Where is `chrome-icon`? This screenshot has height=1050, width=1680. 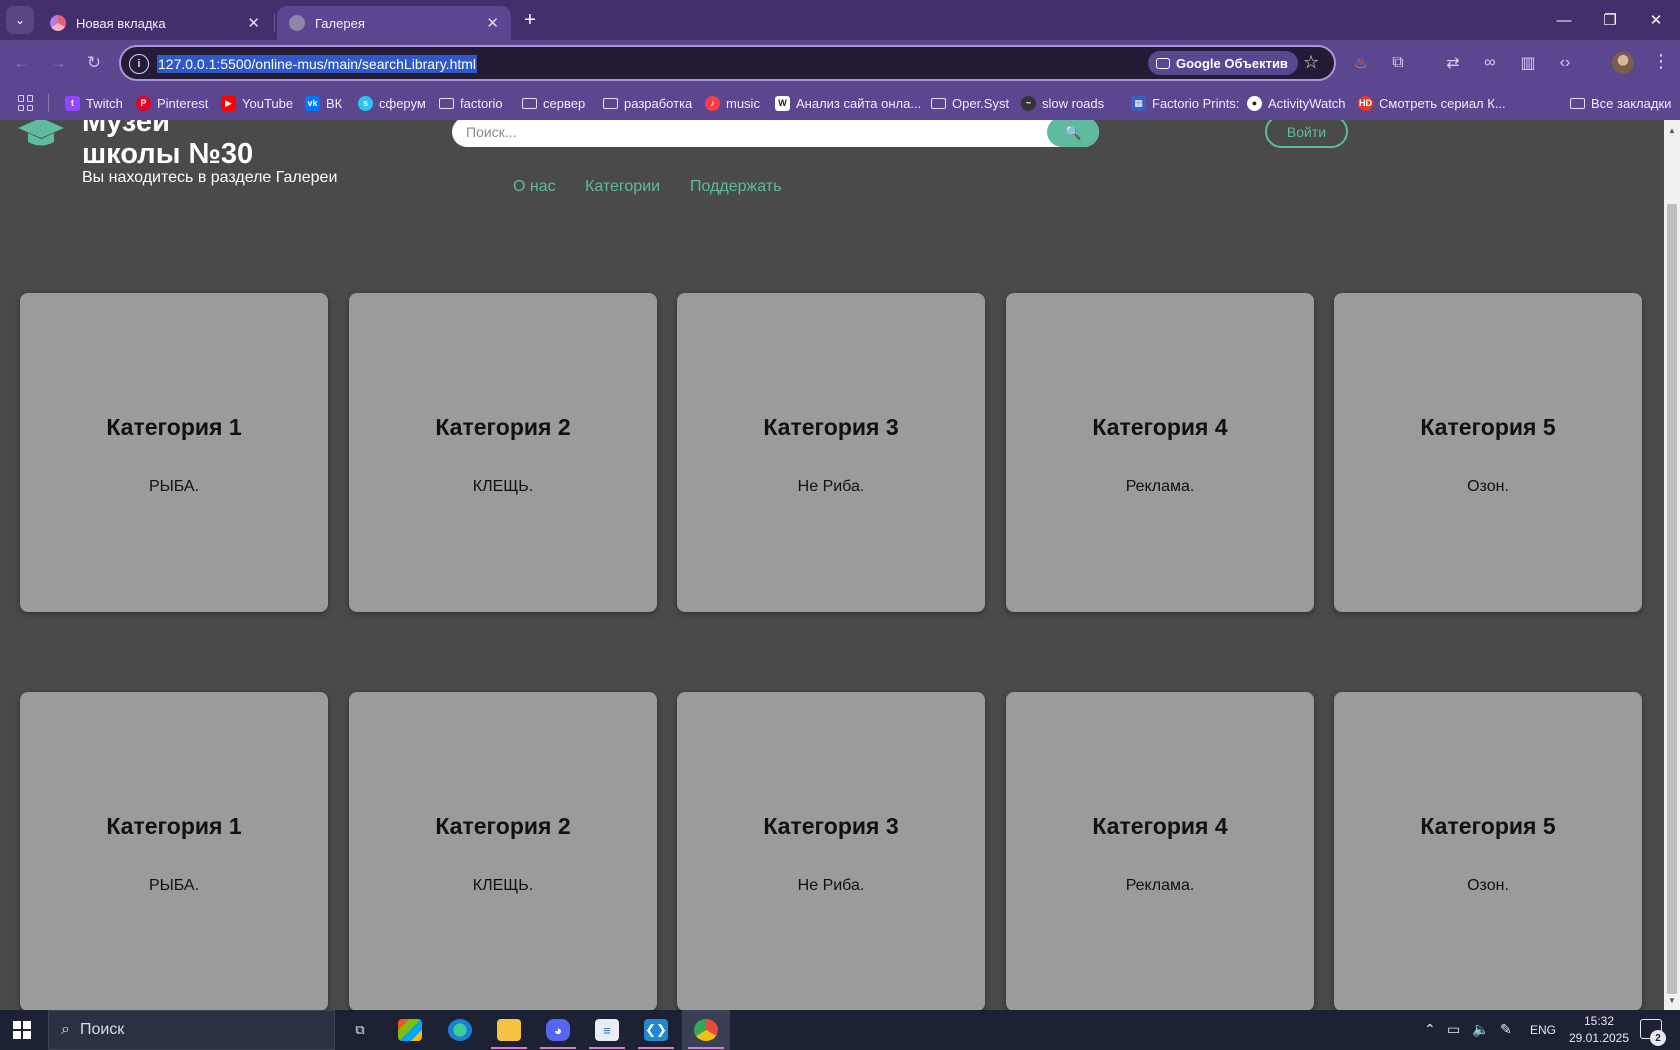
chrome-icon is located at coordinates (706, 1030).